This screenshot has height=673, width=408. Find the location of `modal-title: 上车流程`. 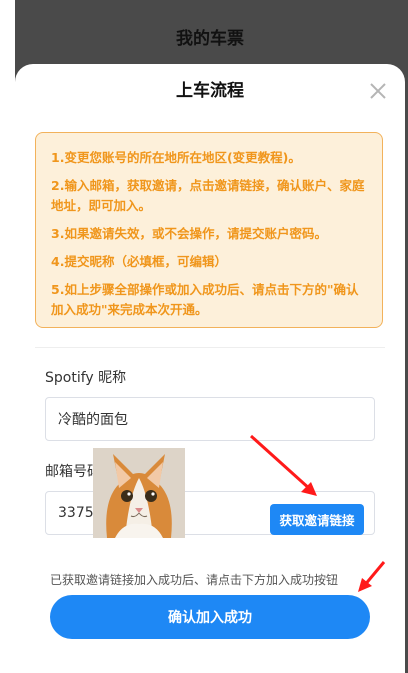

modal-title: 上车流程 is located at coordinates (210, 91).